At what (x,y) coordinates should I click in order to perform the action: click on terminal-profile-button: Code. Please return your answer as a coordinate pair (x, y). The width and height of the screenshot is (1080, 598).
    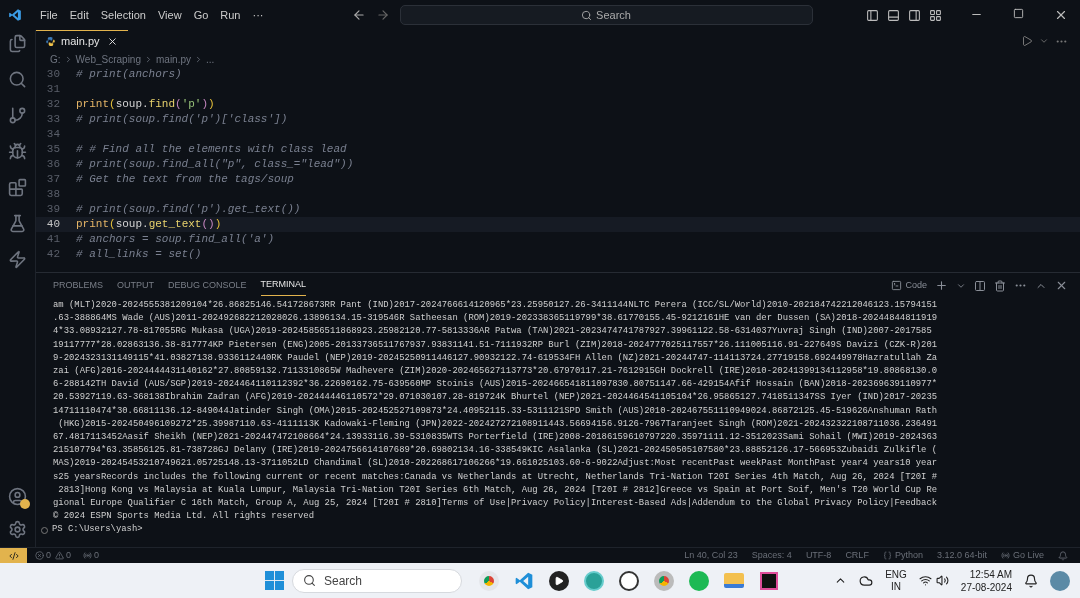
    Looking at the image, I should click on (909, 285).